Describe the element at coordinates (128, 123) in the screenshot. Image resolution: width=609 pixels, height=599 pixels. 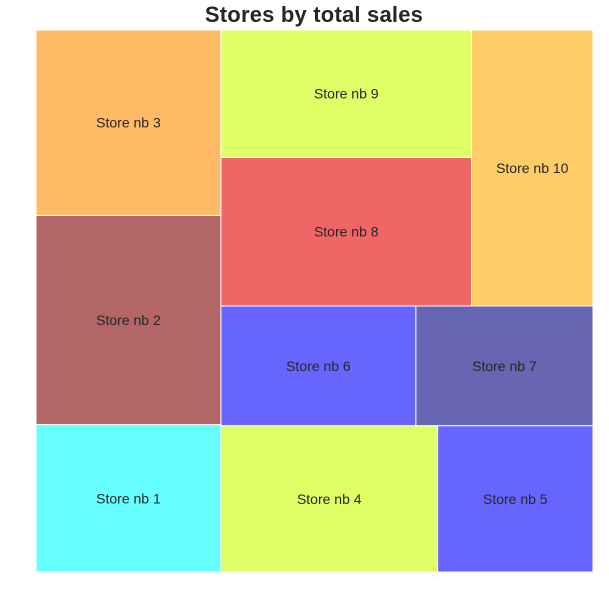
I see `treemap-label-store-nb-3: Store nb 3` at that location.